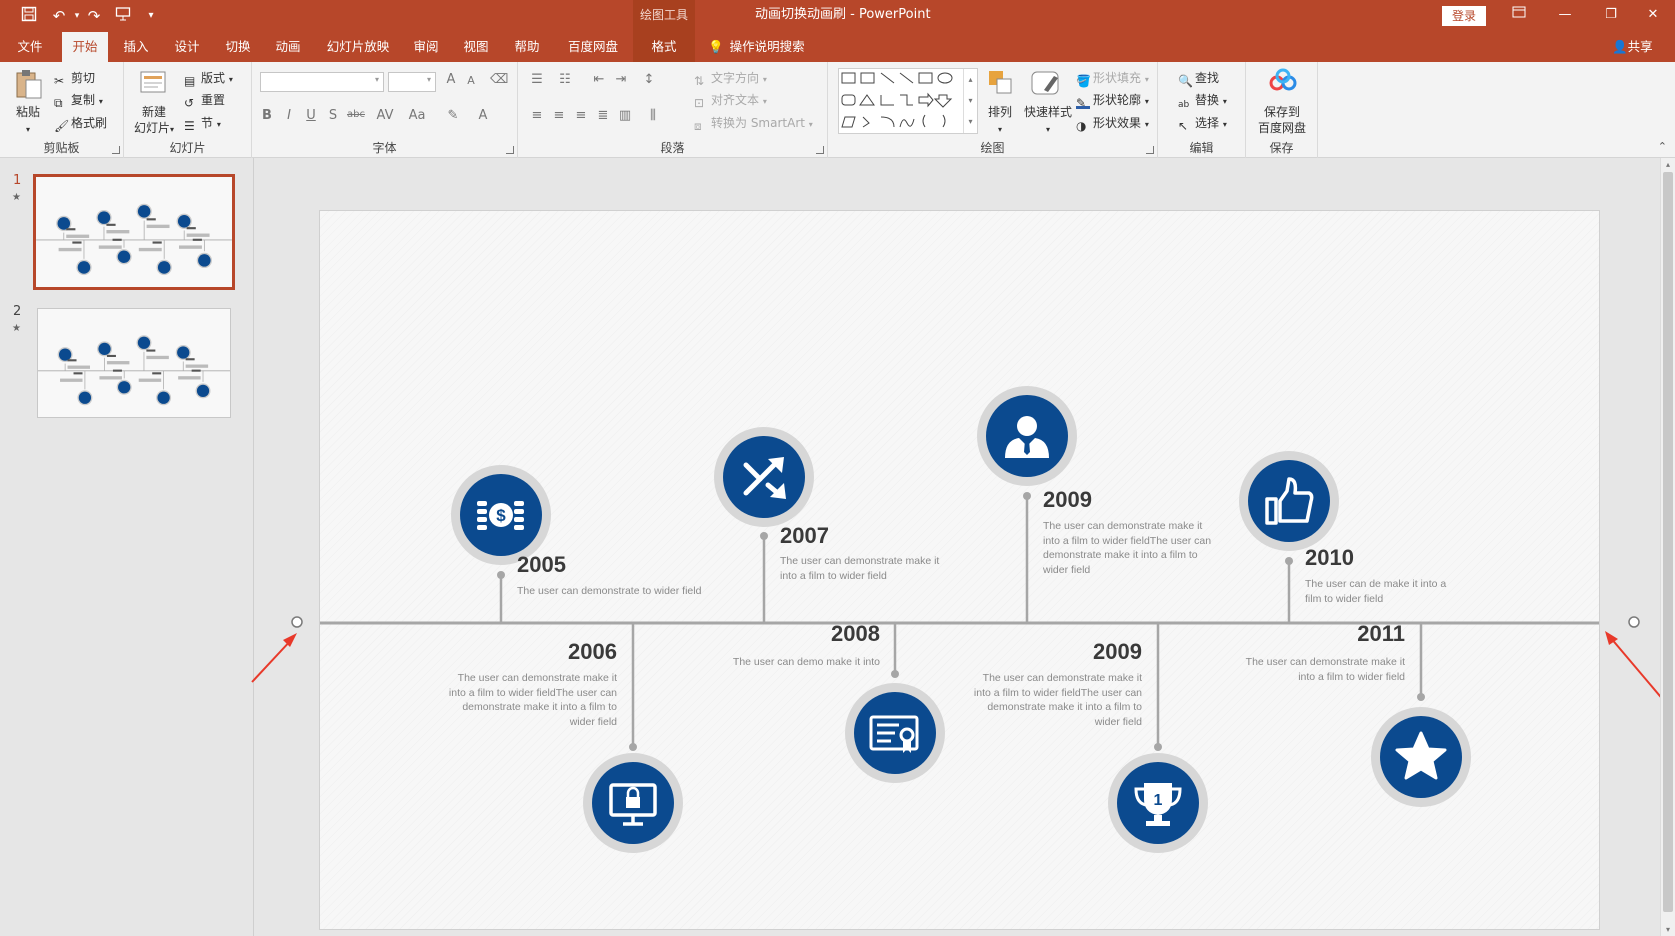  What do you see at coordinates (202, 124) in the screenshot?
I see `section-button: ☰ 节 ▾` at bounding box center [202, 124].